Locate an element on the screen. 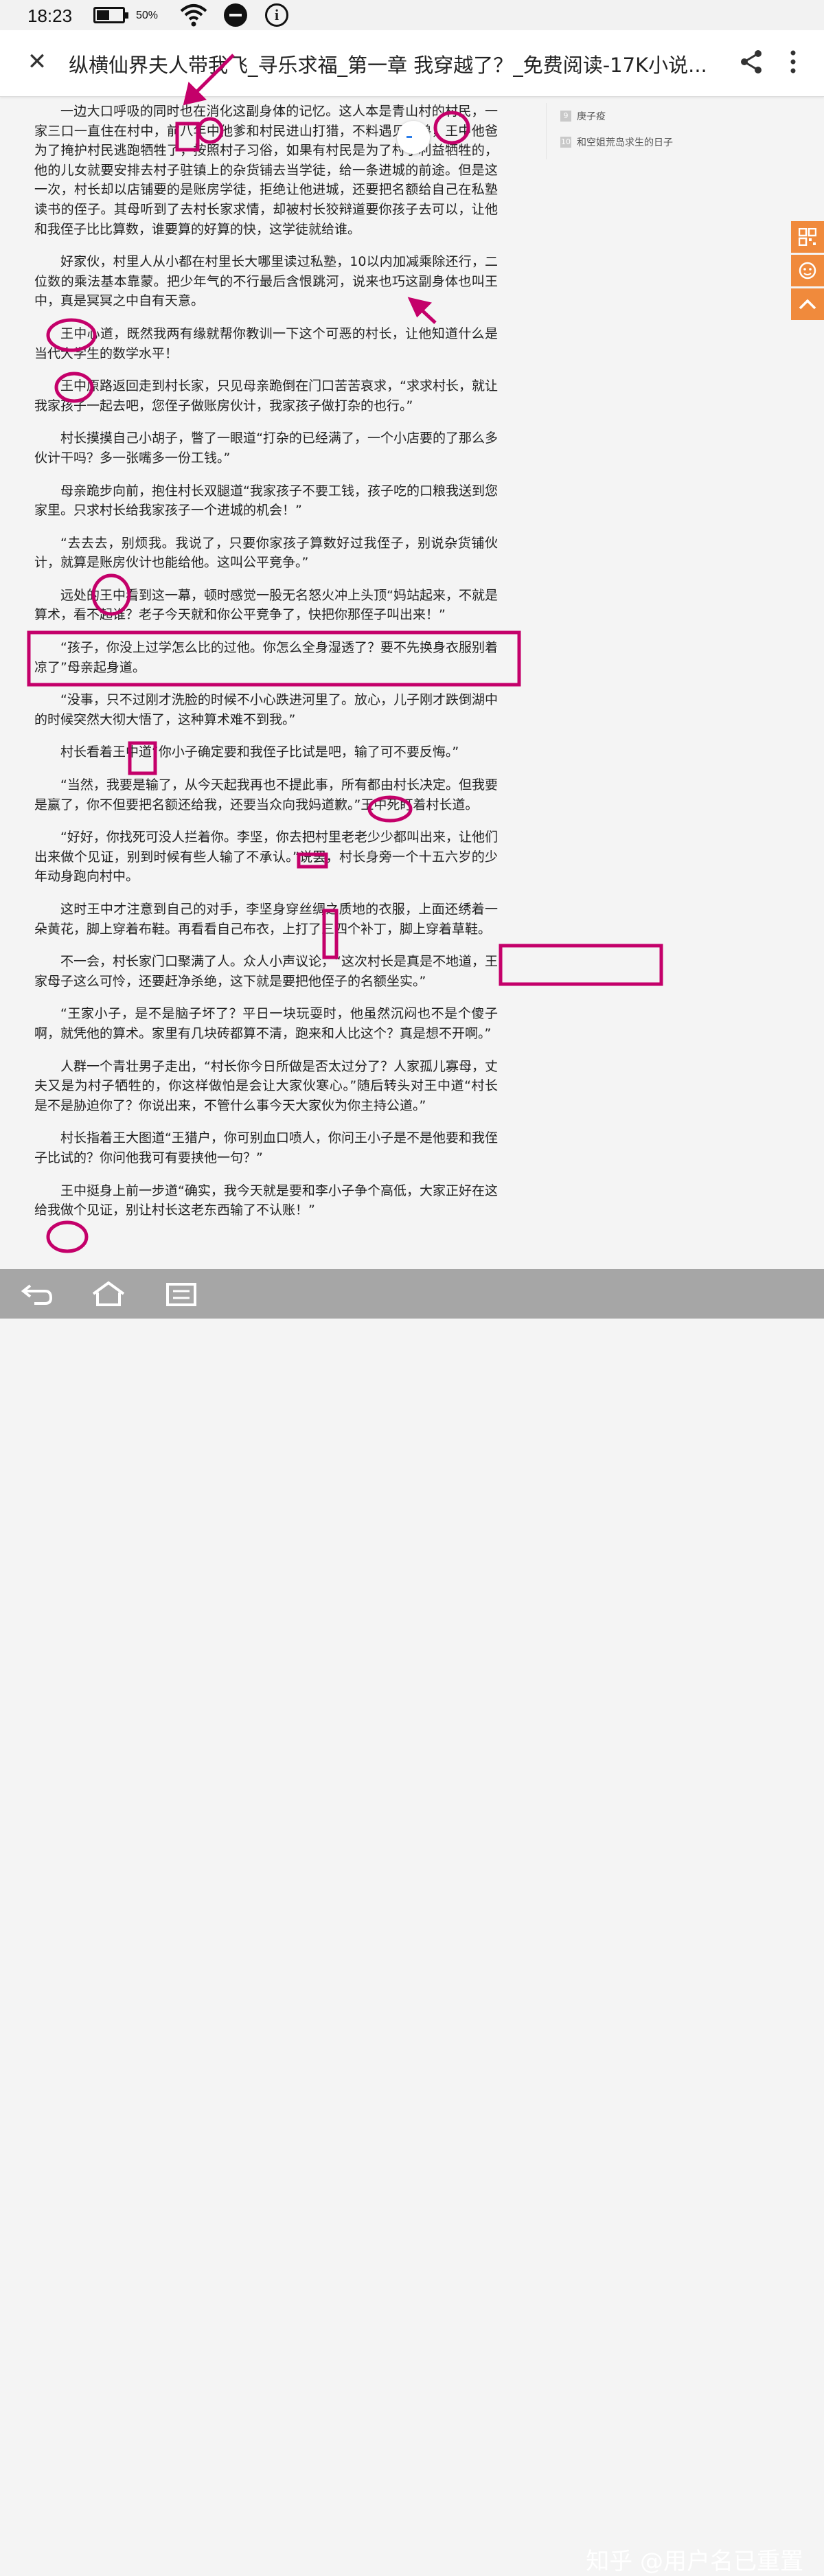 This screenshot has height=2576, width=824. battery-percent: 50% is located at coordinates (147, 15).